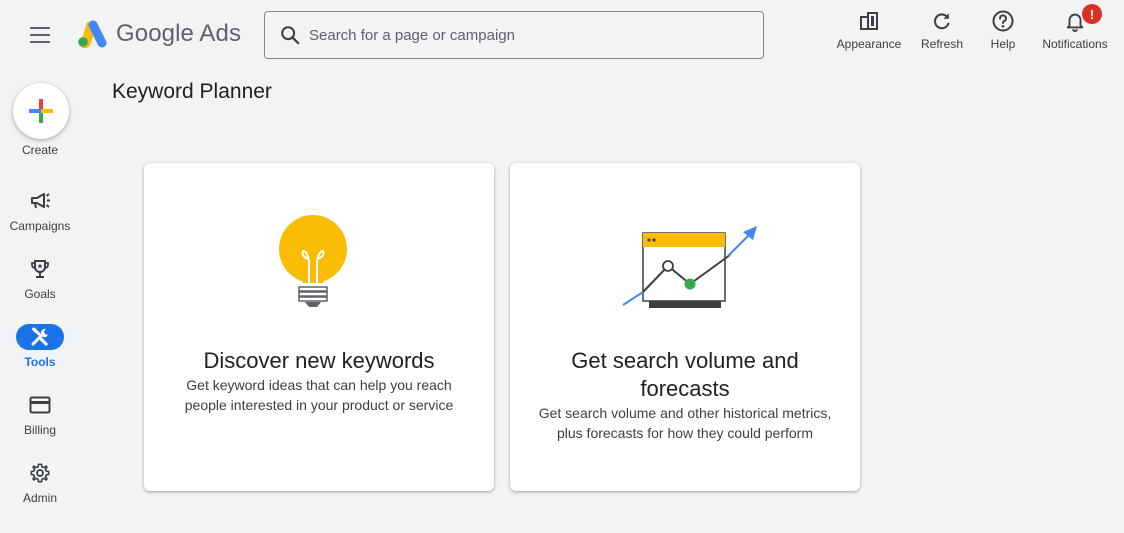  I want to click on sidebar-item-label: Tools, so click(40, 362).